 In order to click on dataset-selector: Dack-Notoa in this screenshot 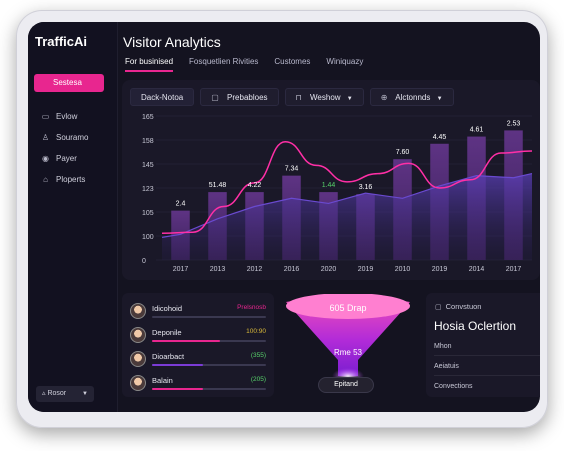, I will do `click(162, 97)`.